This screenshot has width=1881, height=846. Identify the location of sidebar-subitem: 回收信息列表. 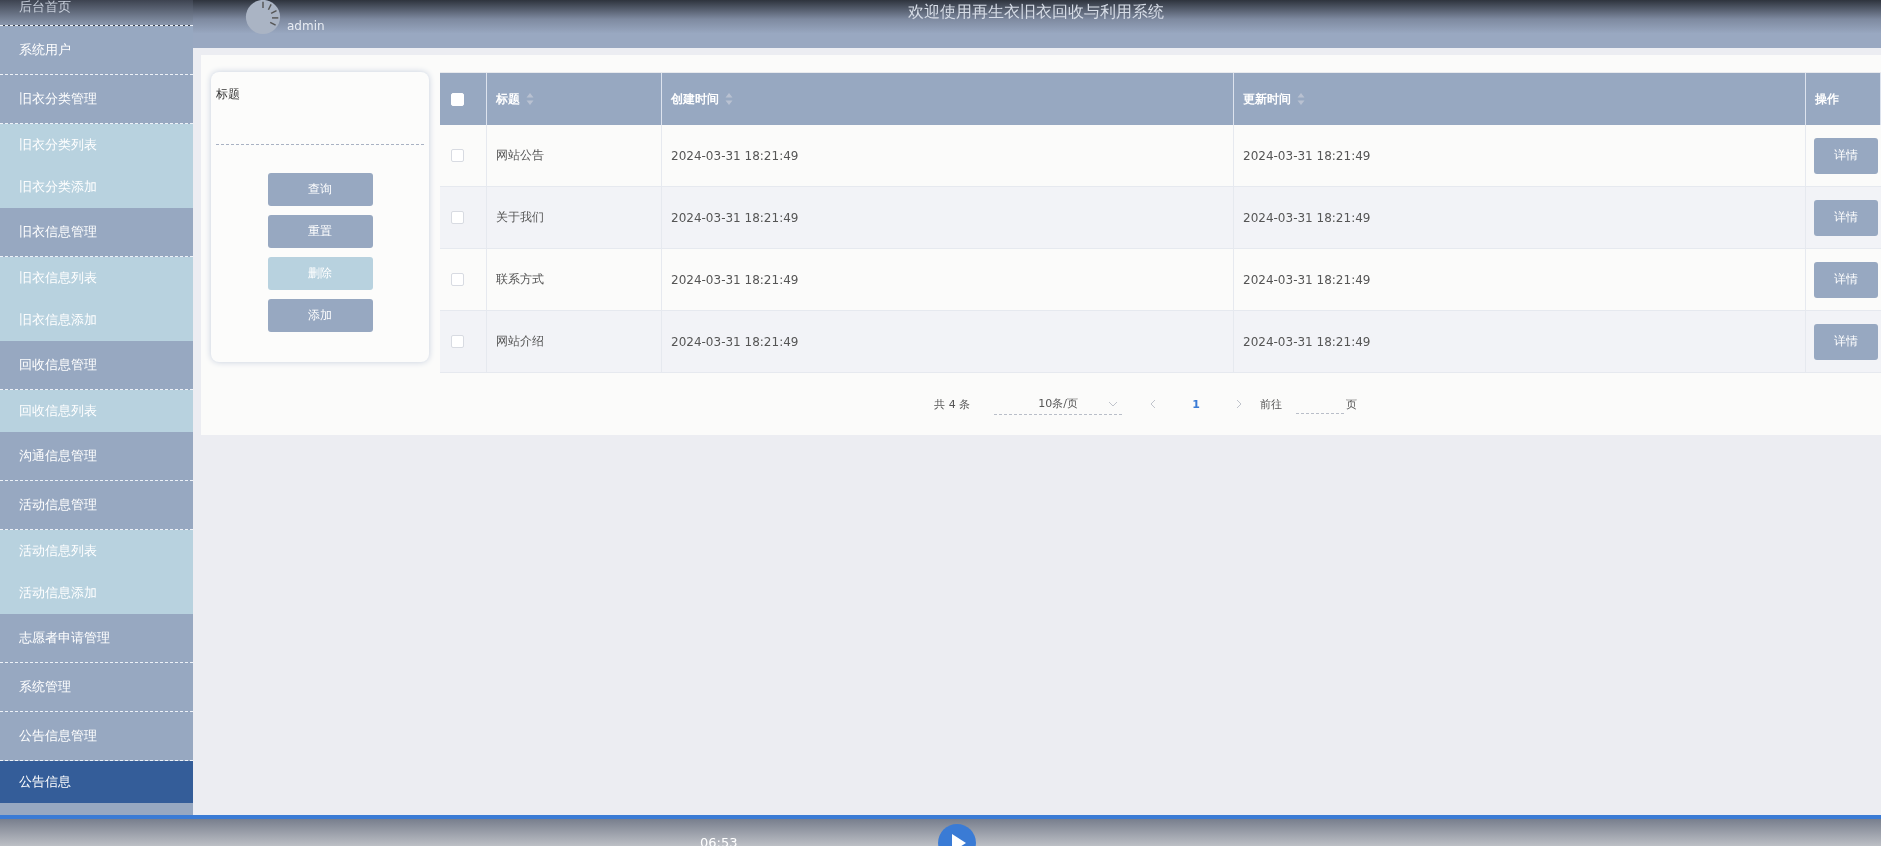
(96, 411).